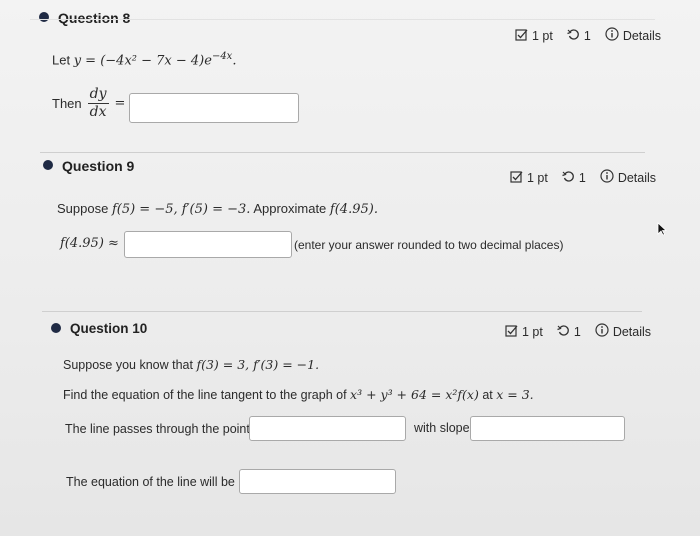 This screenshot has width=700, height=536. Describe the element at coordinates (662, 231) in the screenshot. I see `mouse-cursor-icon` at that location.